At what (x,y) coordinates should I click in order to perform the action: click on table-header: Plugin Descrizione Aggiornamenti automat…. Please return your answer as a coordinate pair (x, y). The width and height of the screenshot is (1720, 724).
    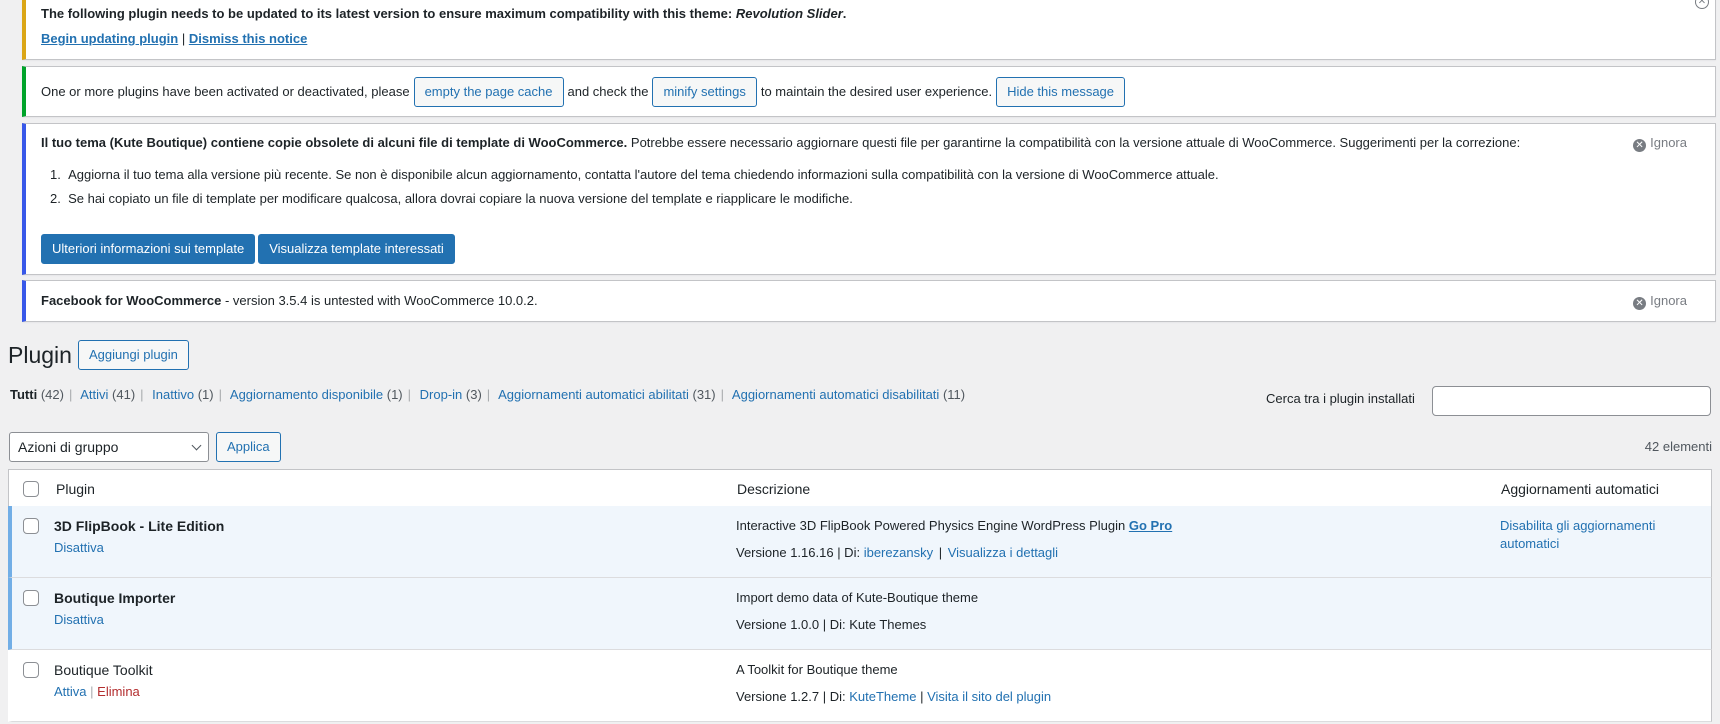
    Looking at the image, I should click on (860, 488).